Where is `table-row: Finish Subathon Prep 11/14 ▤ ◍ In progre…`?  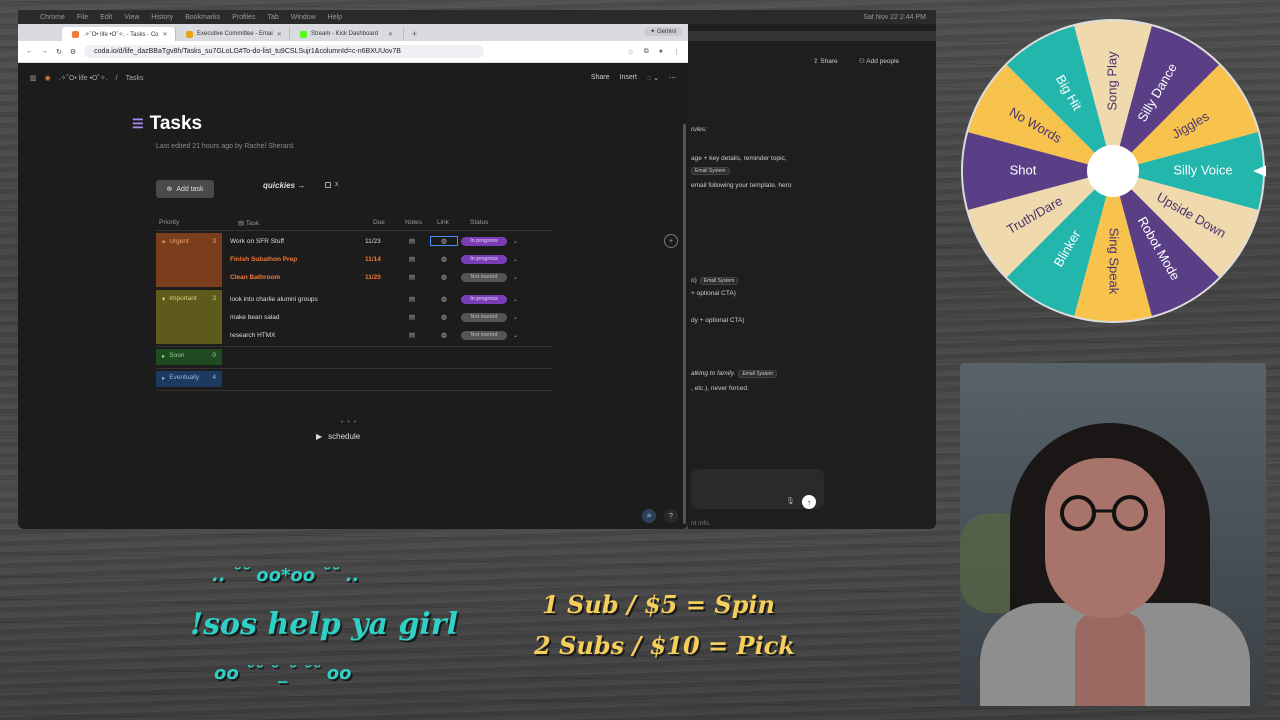 table-row: Finish Subathon Prep 11/14 ▤ ◍ In progre… is located at coordinates (391, 259).